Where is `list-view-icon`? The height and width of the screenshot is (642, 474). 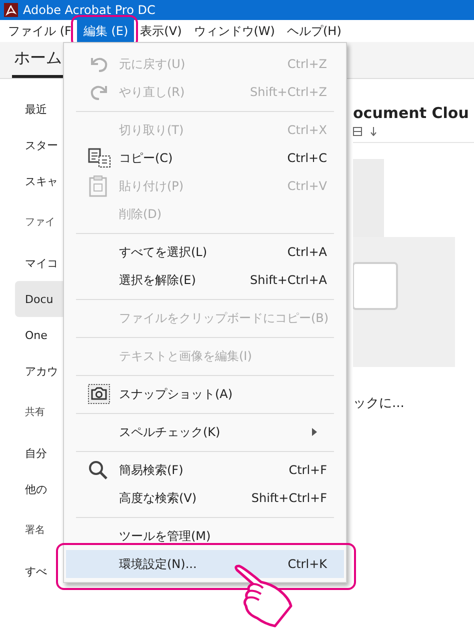 list-view-icon is located at coordinates (357, 131).